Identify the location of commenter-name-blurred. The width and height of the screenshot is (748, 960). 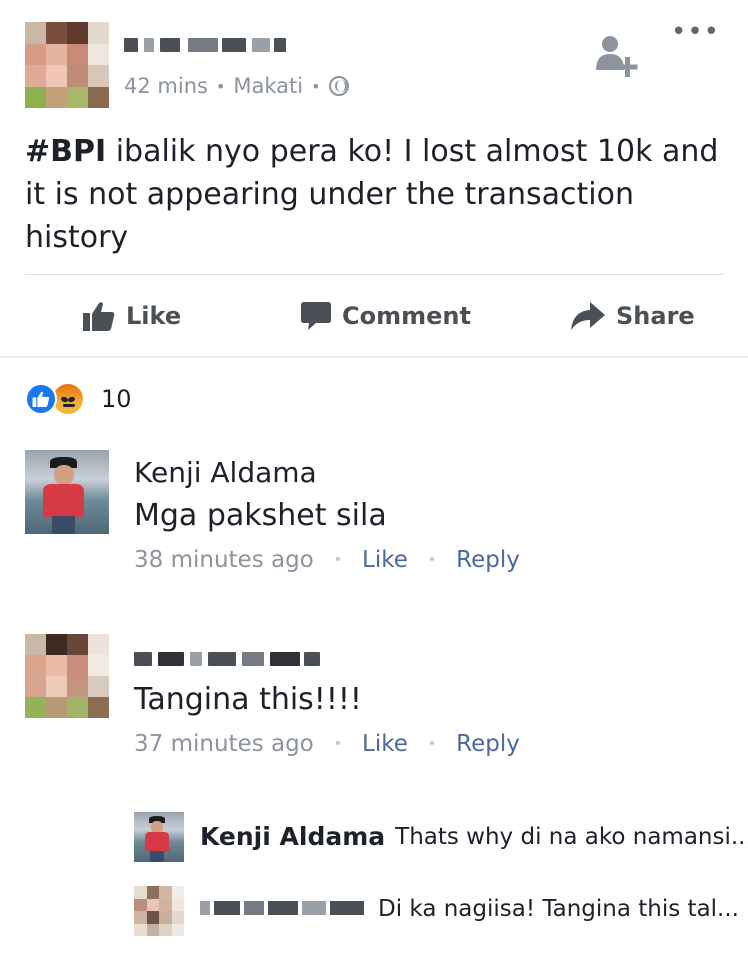
(229, 660).